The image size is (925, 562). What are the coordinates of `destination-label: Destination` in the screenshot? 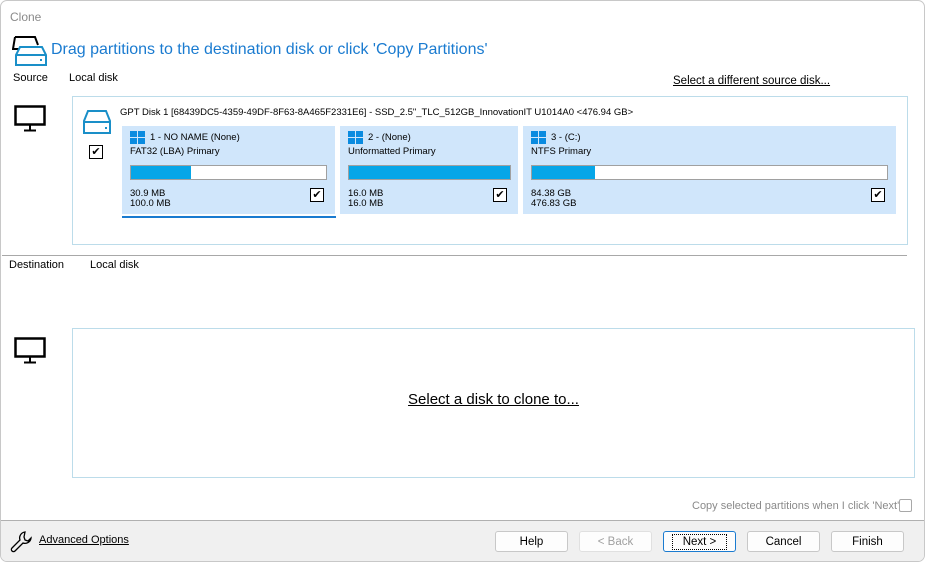 It's located at (37, 265).